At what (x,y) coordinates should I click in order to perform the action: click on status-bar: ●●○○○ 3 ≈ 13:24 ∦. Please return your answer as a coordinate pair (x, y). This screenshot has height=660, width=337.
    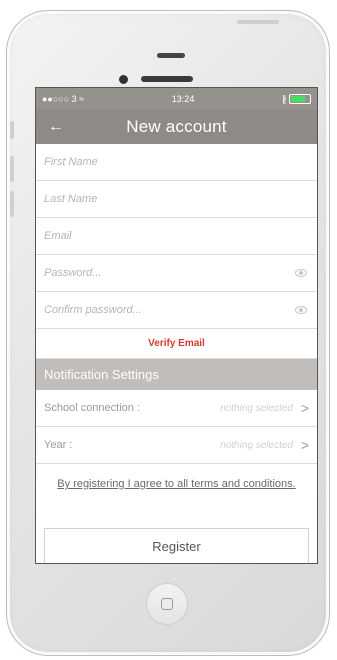
    Looking at the image, I should click on (176, 99).